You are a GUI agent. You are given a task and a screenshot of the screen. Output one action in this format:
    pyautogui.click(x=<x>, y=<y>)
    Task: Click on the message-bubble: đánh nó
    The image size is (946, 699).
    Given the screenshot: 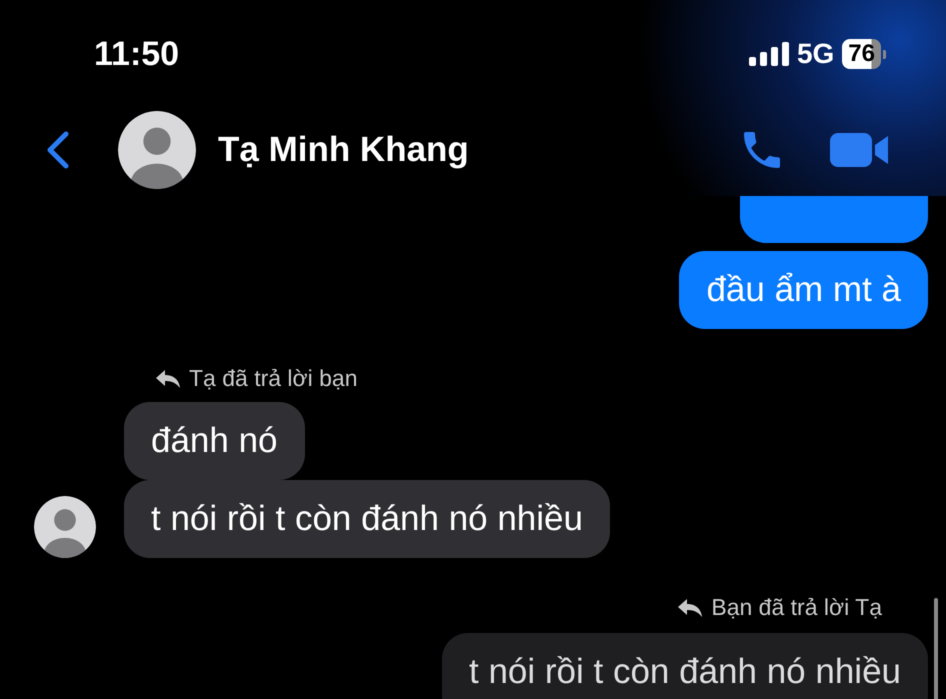 What is the action you would take?
    pyautogui.click(x=214, y=441)
    